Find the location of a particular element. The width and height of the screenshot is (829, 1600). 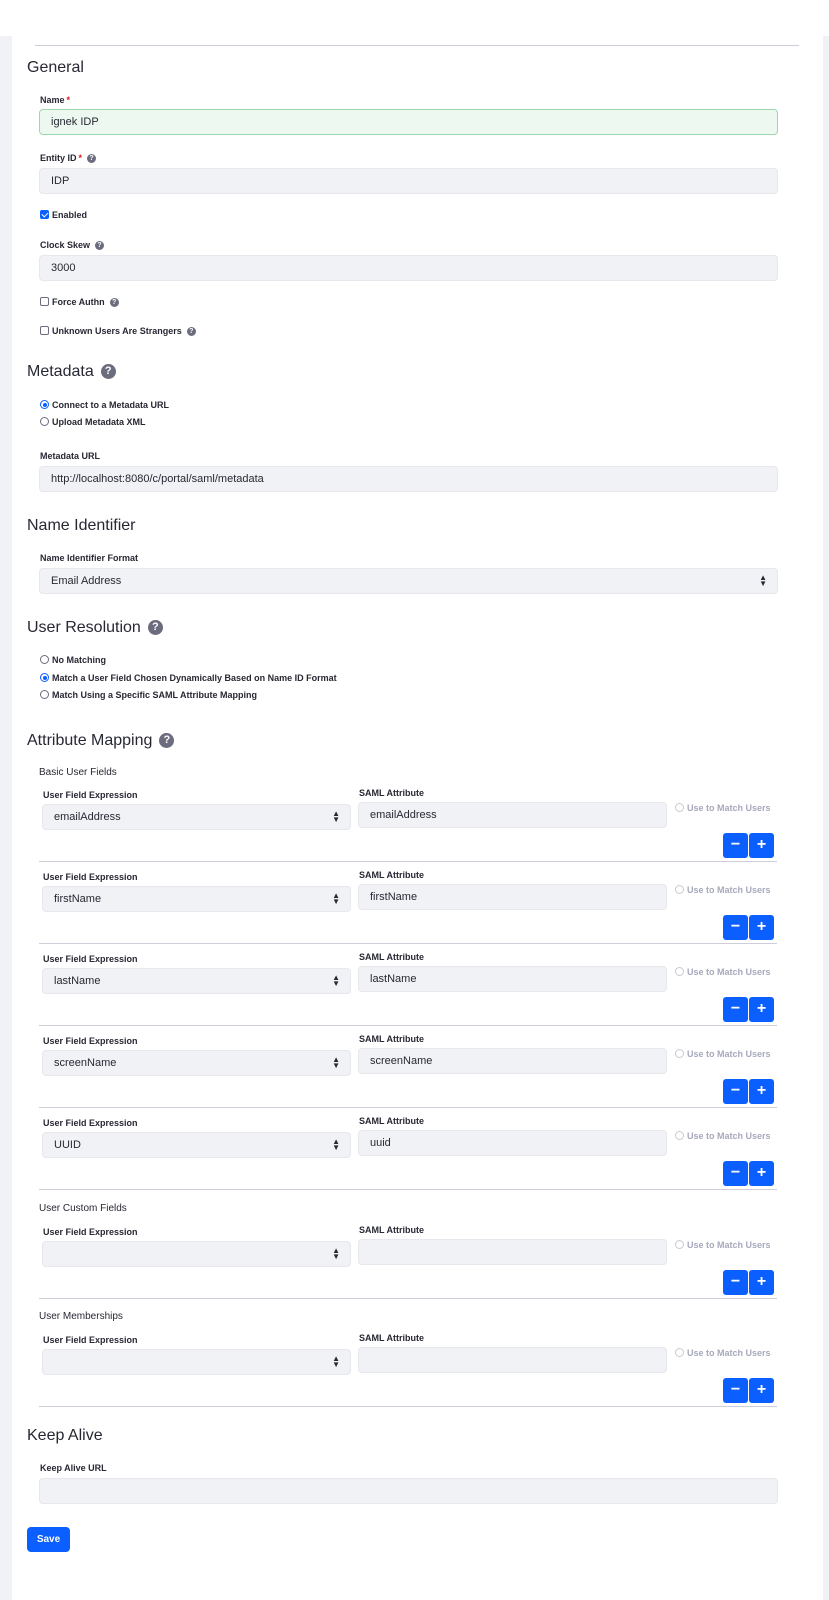

resolution-option-no-matching: No Matching is located at coordinates (73, 660).